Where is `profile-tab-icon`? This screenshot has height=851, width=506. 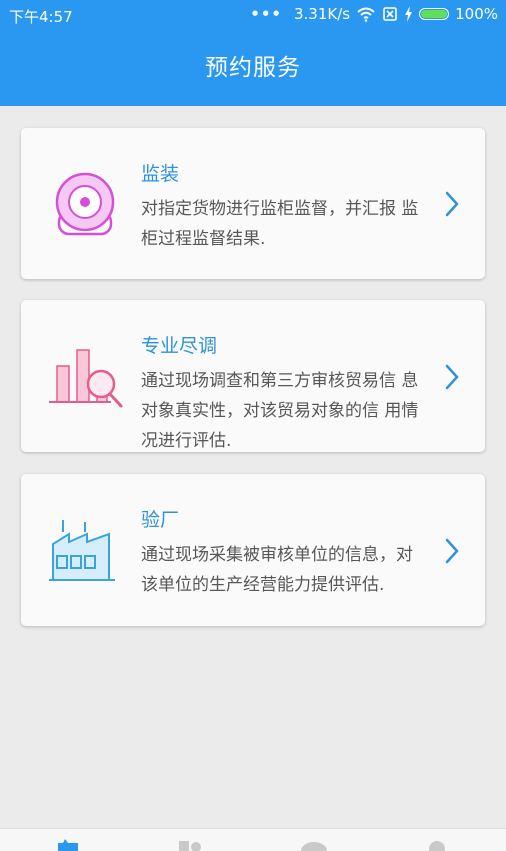 profile-tab-icon is located at coordinates (437, 844).